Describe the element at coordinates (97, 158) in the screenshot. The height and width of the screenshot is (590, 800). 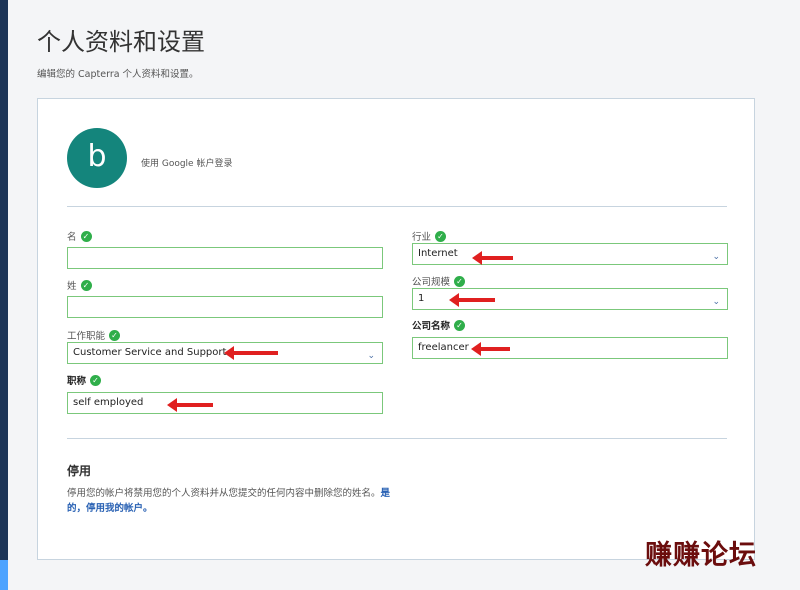
I see `avatar: b` at that location.